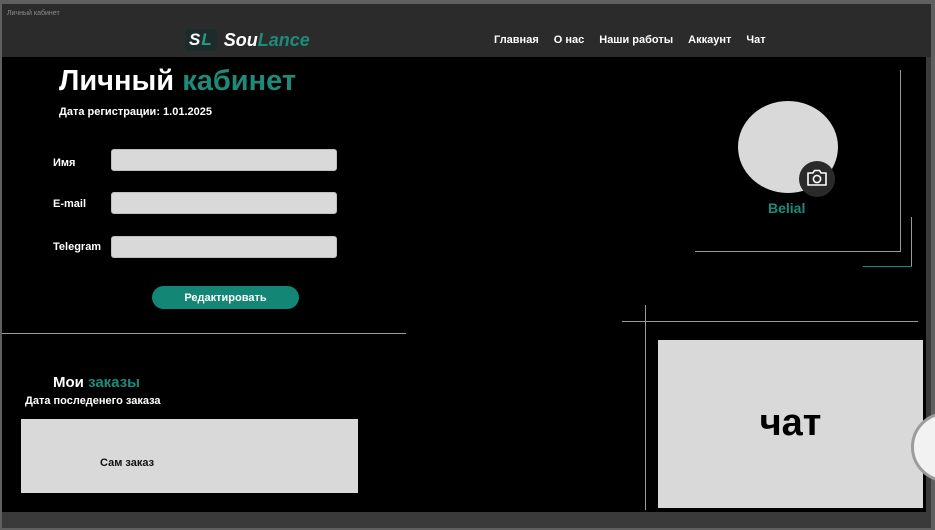 Image resolution: width=935 pixels, height=530 pixels. I want to click on orders-title-first: Мои, so click(68, 382).